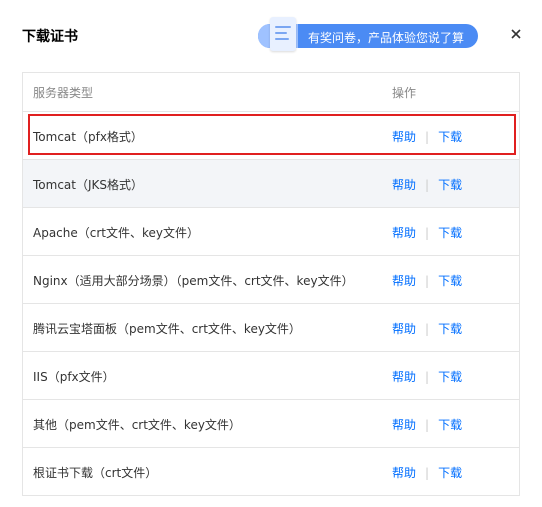 The width and height of the screenshot is (542, 507). Describe the element at coordinates (116, 233) in the screenshot. I see `server-type-name: Apache（crt文件、key文件）` at that location.